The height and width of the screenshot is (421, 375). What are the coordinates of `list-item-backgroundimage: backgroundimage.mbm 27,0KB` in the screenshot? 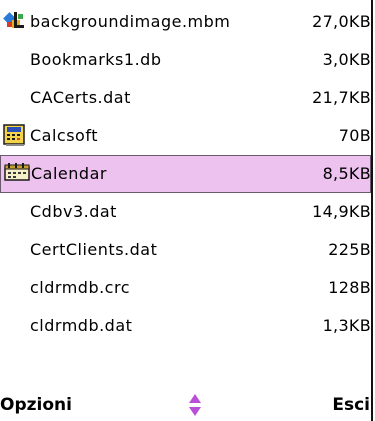 It's located at (185, 22).